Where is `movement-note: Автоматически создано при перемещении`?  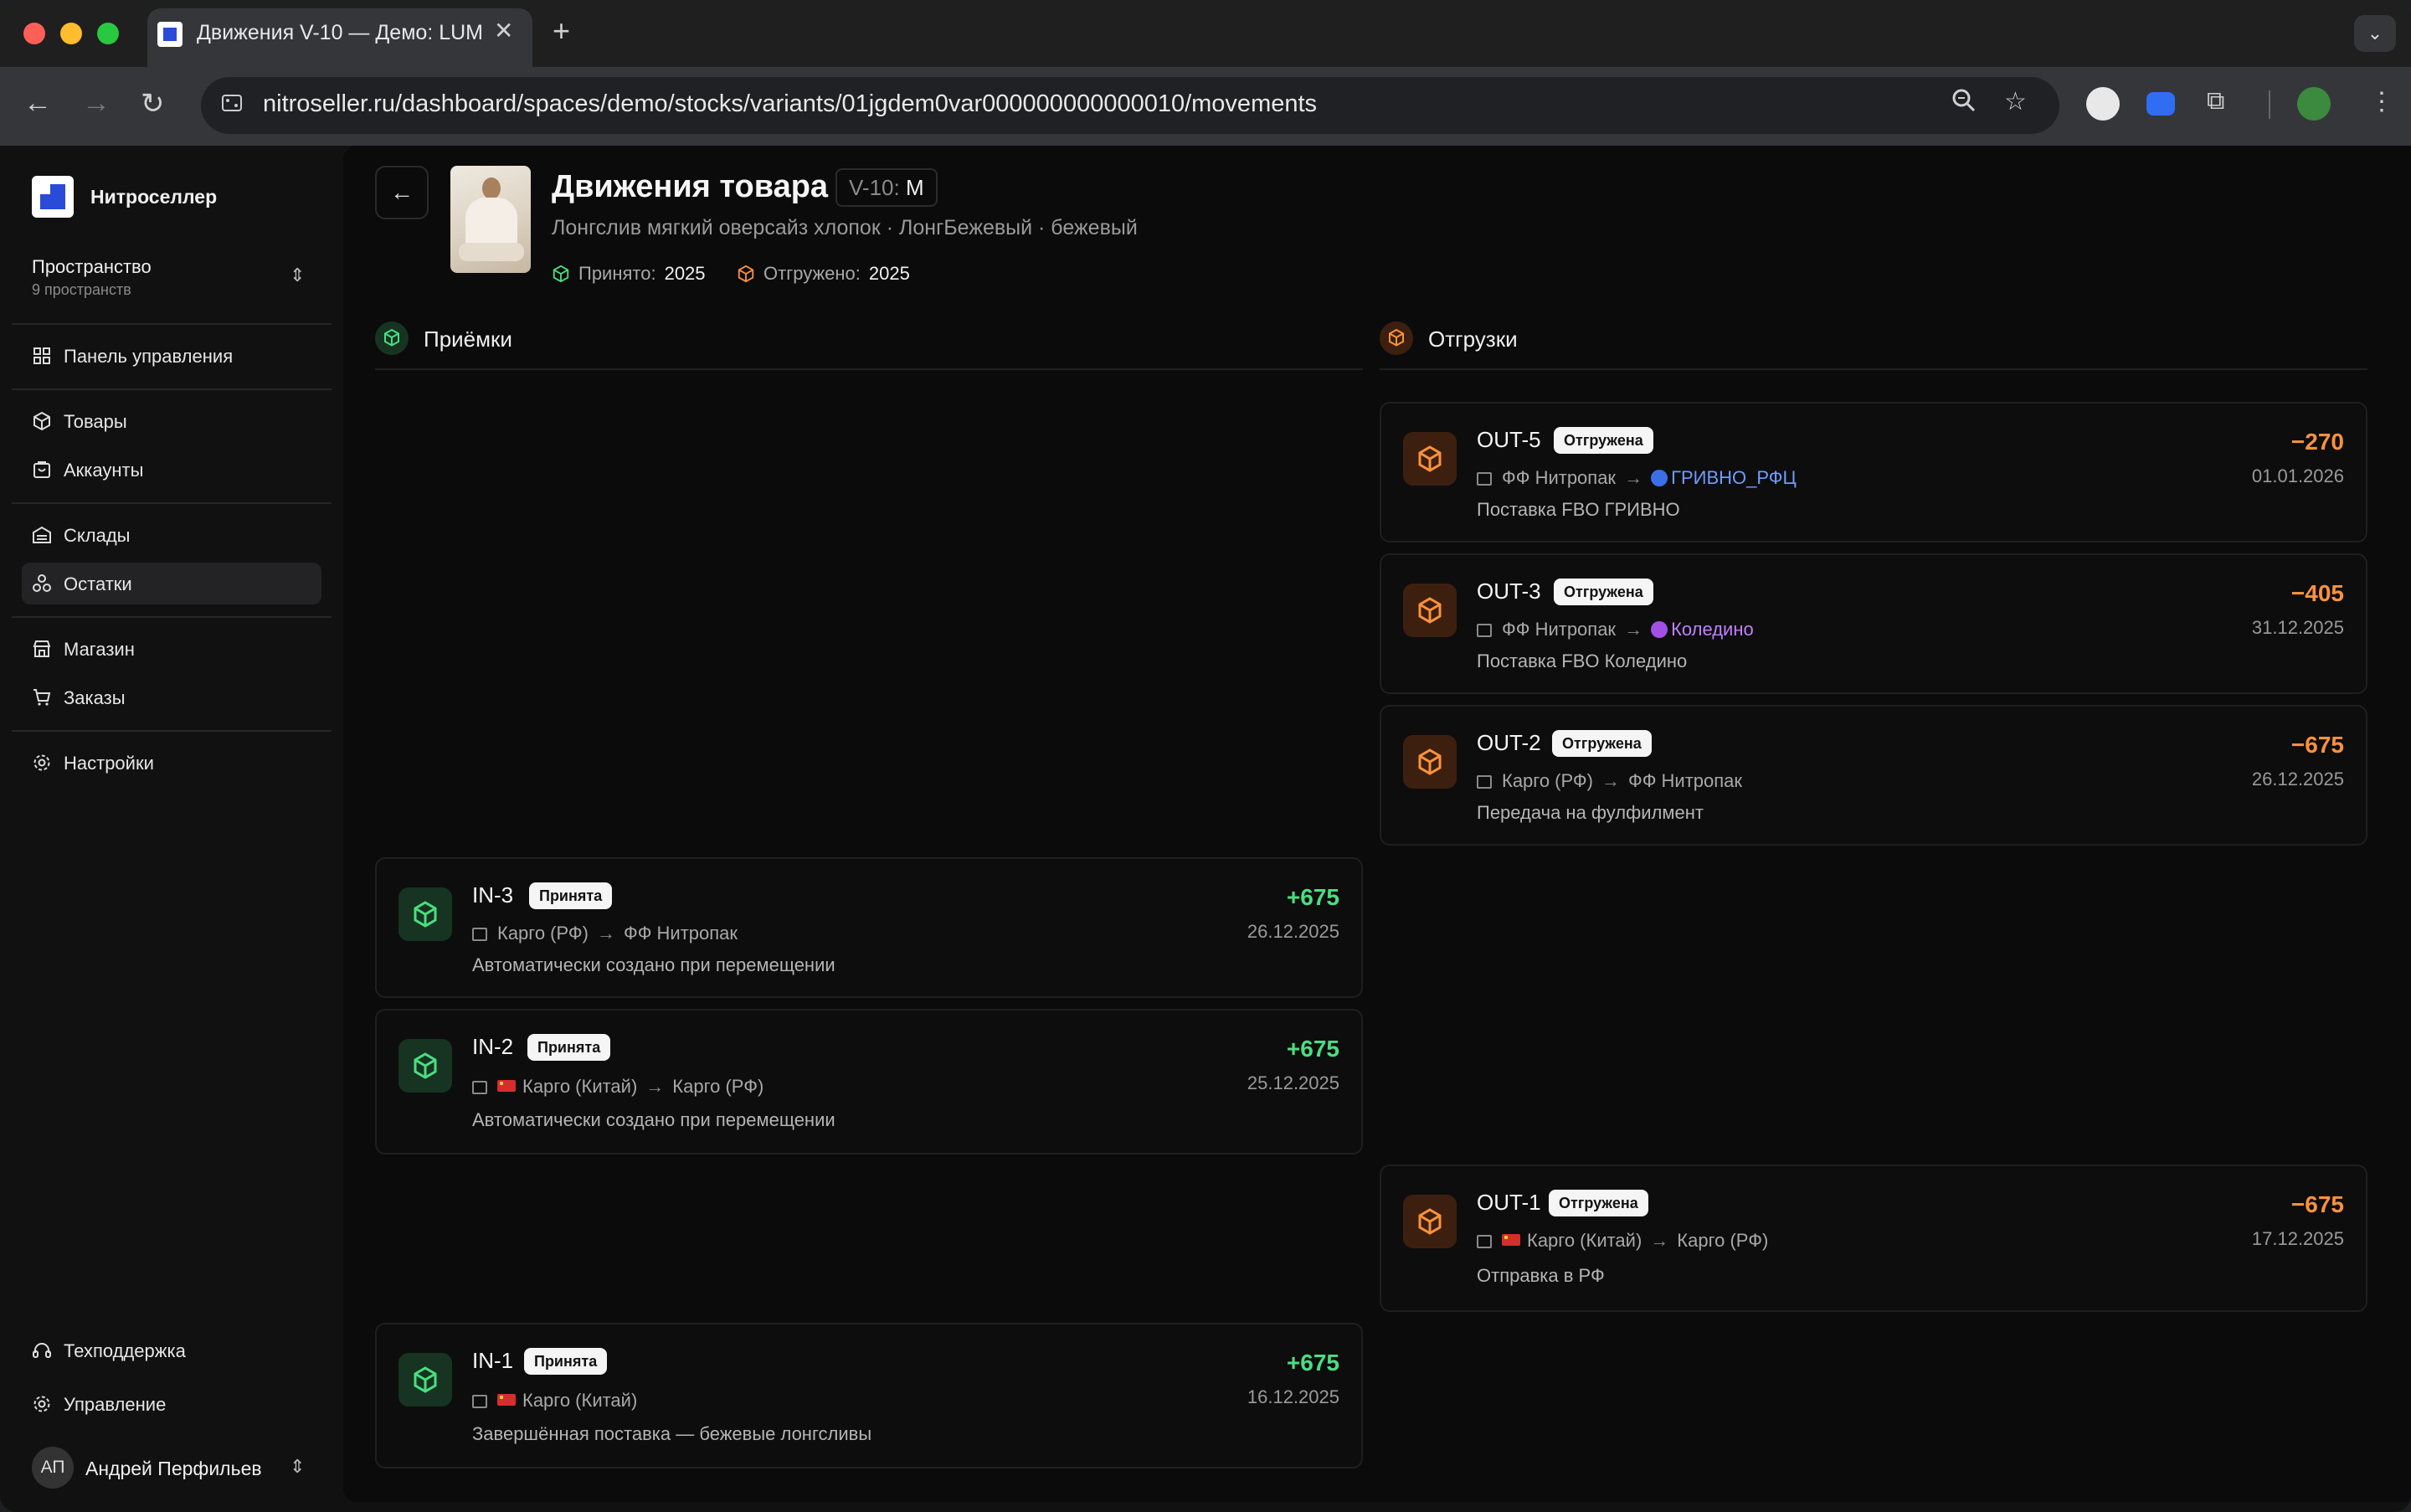 movement-note: Автоматически создано при перемещении is located at coordinates (653, 1119).